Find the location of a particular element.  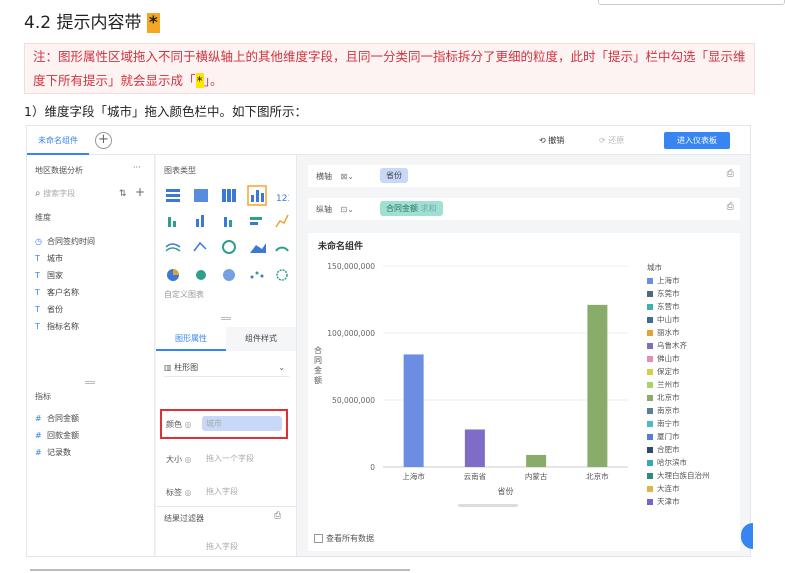

x-axis-shelf: 横轴 ⊠⌄ 省份 ⎙ is located at coordinates (524, 176).